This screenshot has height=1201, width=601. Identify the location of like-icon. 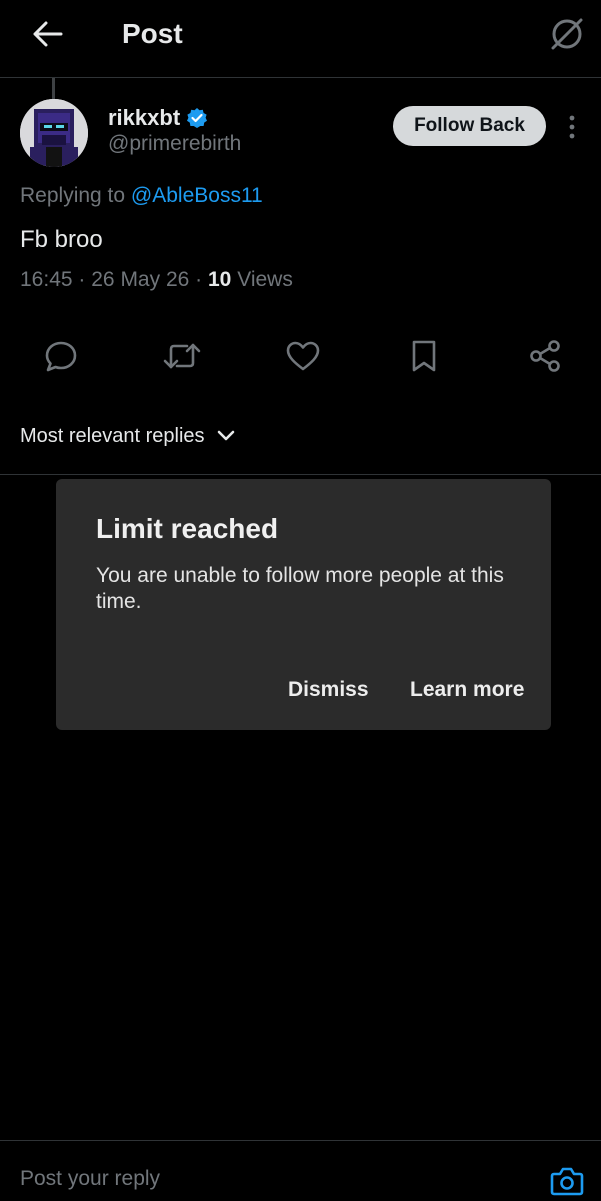
(303, 356).